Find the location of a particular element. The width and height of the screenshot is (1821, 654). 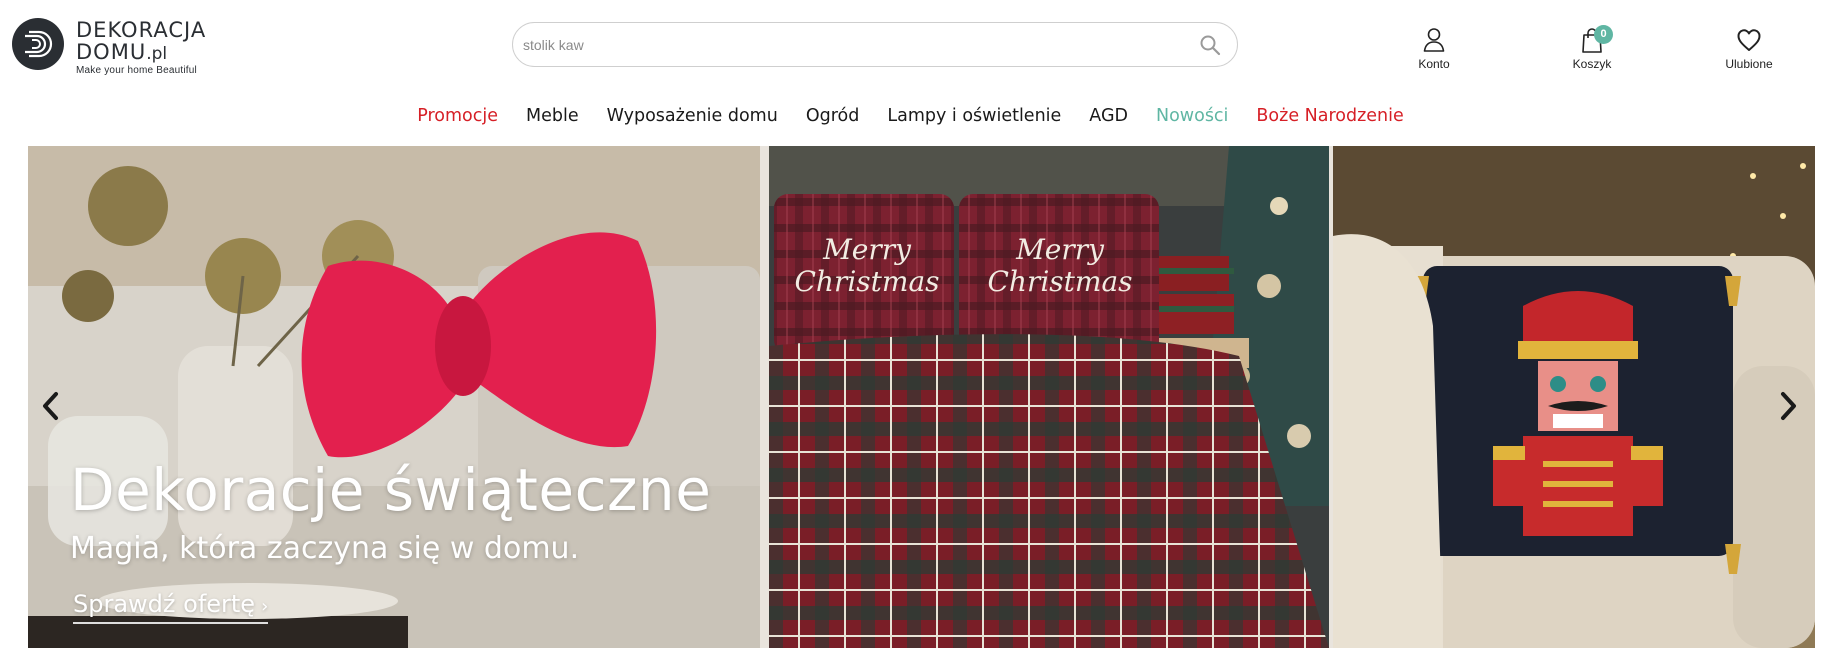

search-input is located at coordinates (853, 44).